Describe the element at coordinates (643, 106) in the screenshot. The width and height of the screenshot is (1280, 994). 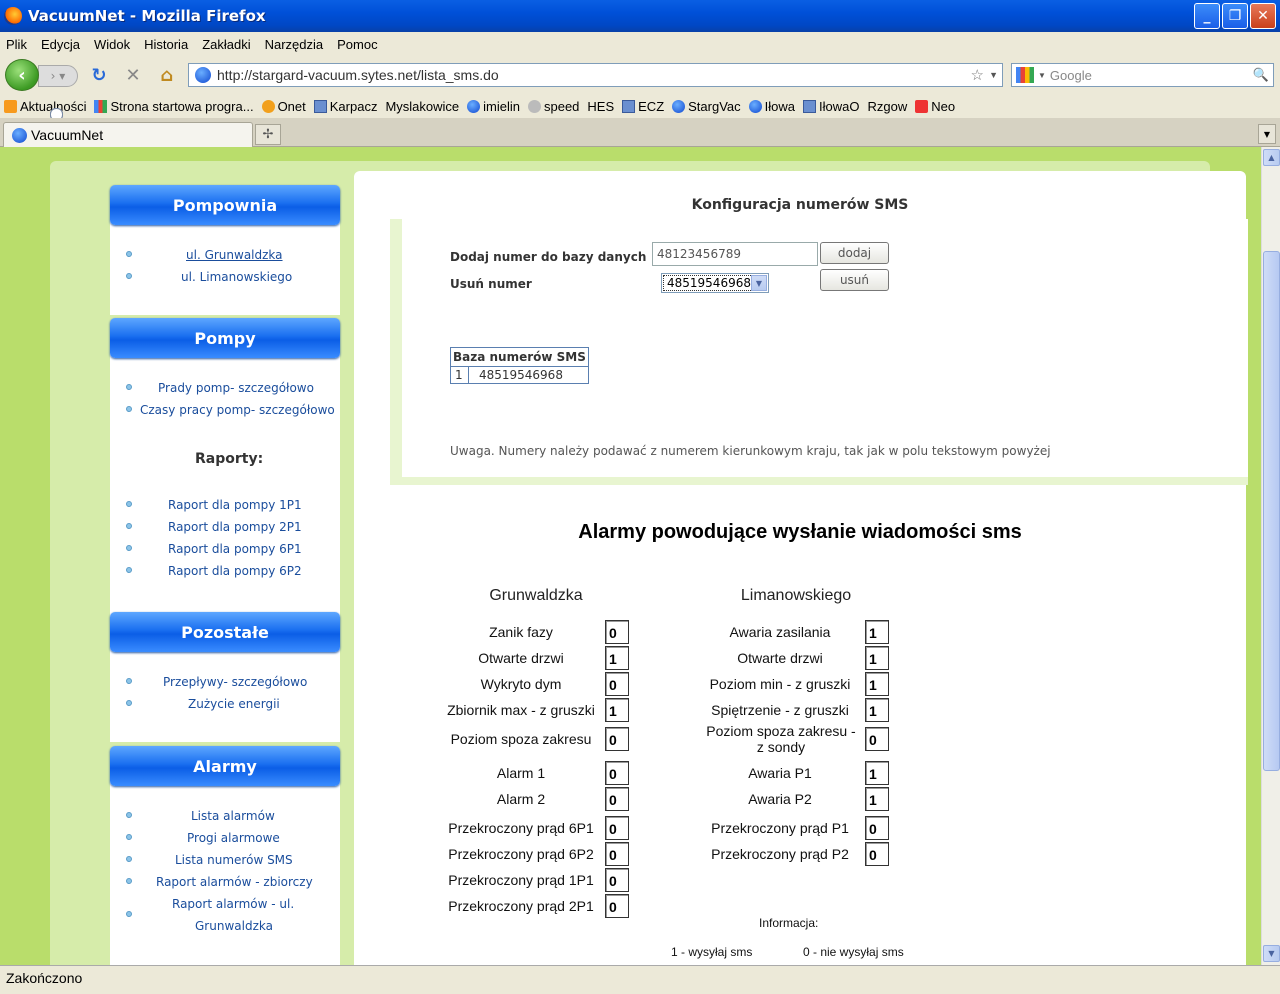
I see `bookmark-item: ECZ` at that location.